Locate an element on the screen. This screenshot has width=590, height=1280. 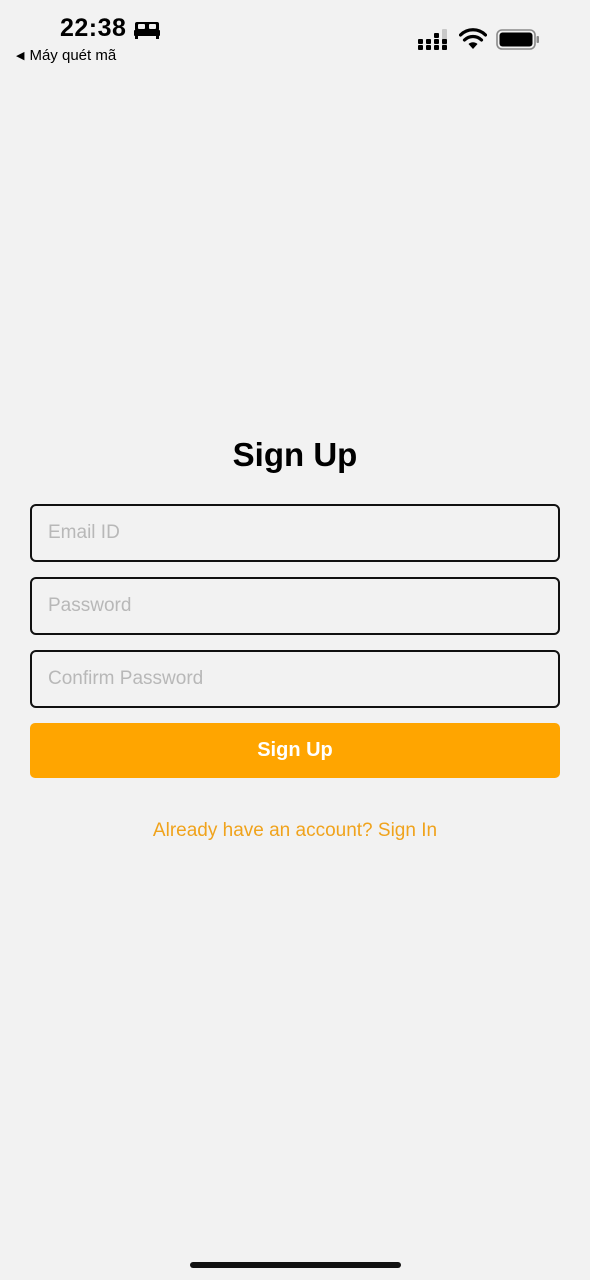
status-time: 22:38 is located at coordinates (93, 28).